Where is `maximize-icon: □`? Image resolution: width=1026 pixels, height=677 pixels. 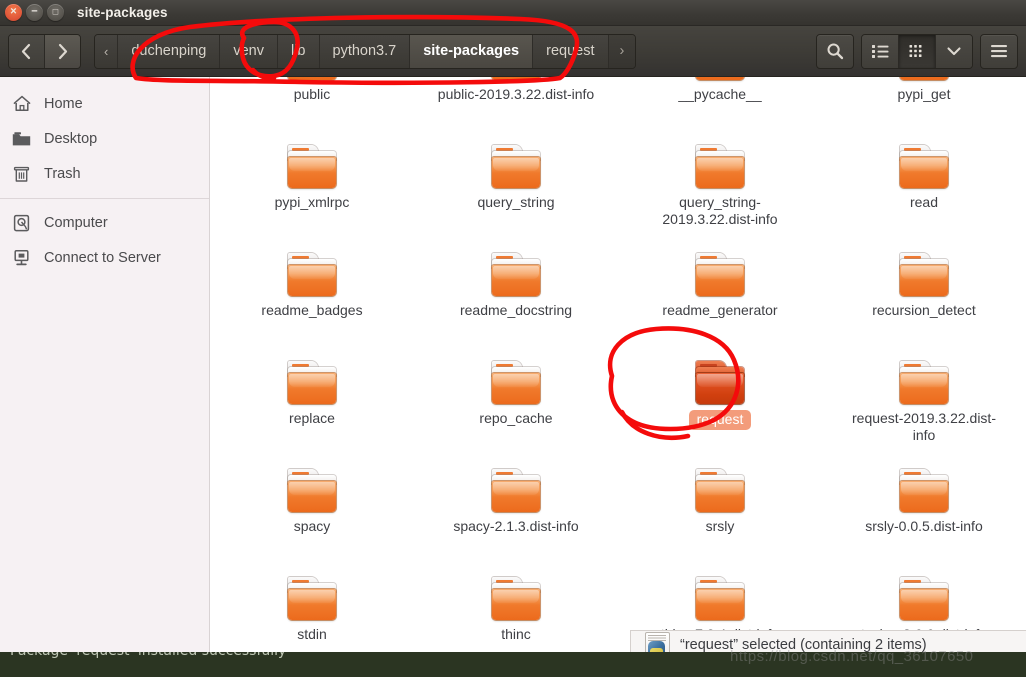 maximize-icon: □ is located at coordinates (55, 11).